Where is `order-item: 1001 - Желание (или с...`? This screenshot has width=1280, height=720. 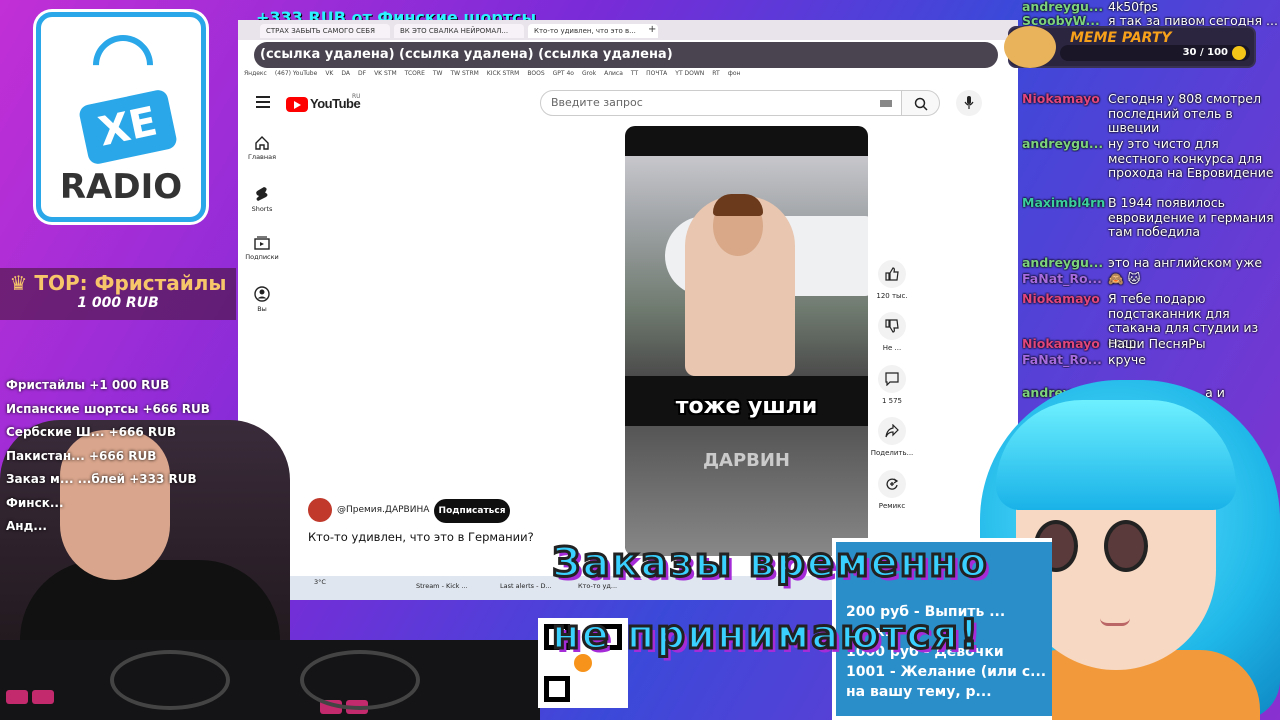
order-item: 1001 - Желание (или с... is located at coordinates (946, 672).